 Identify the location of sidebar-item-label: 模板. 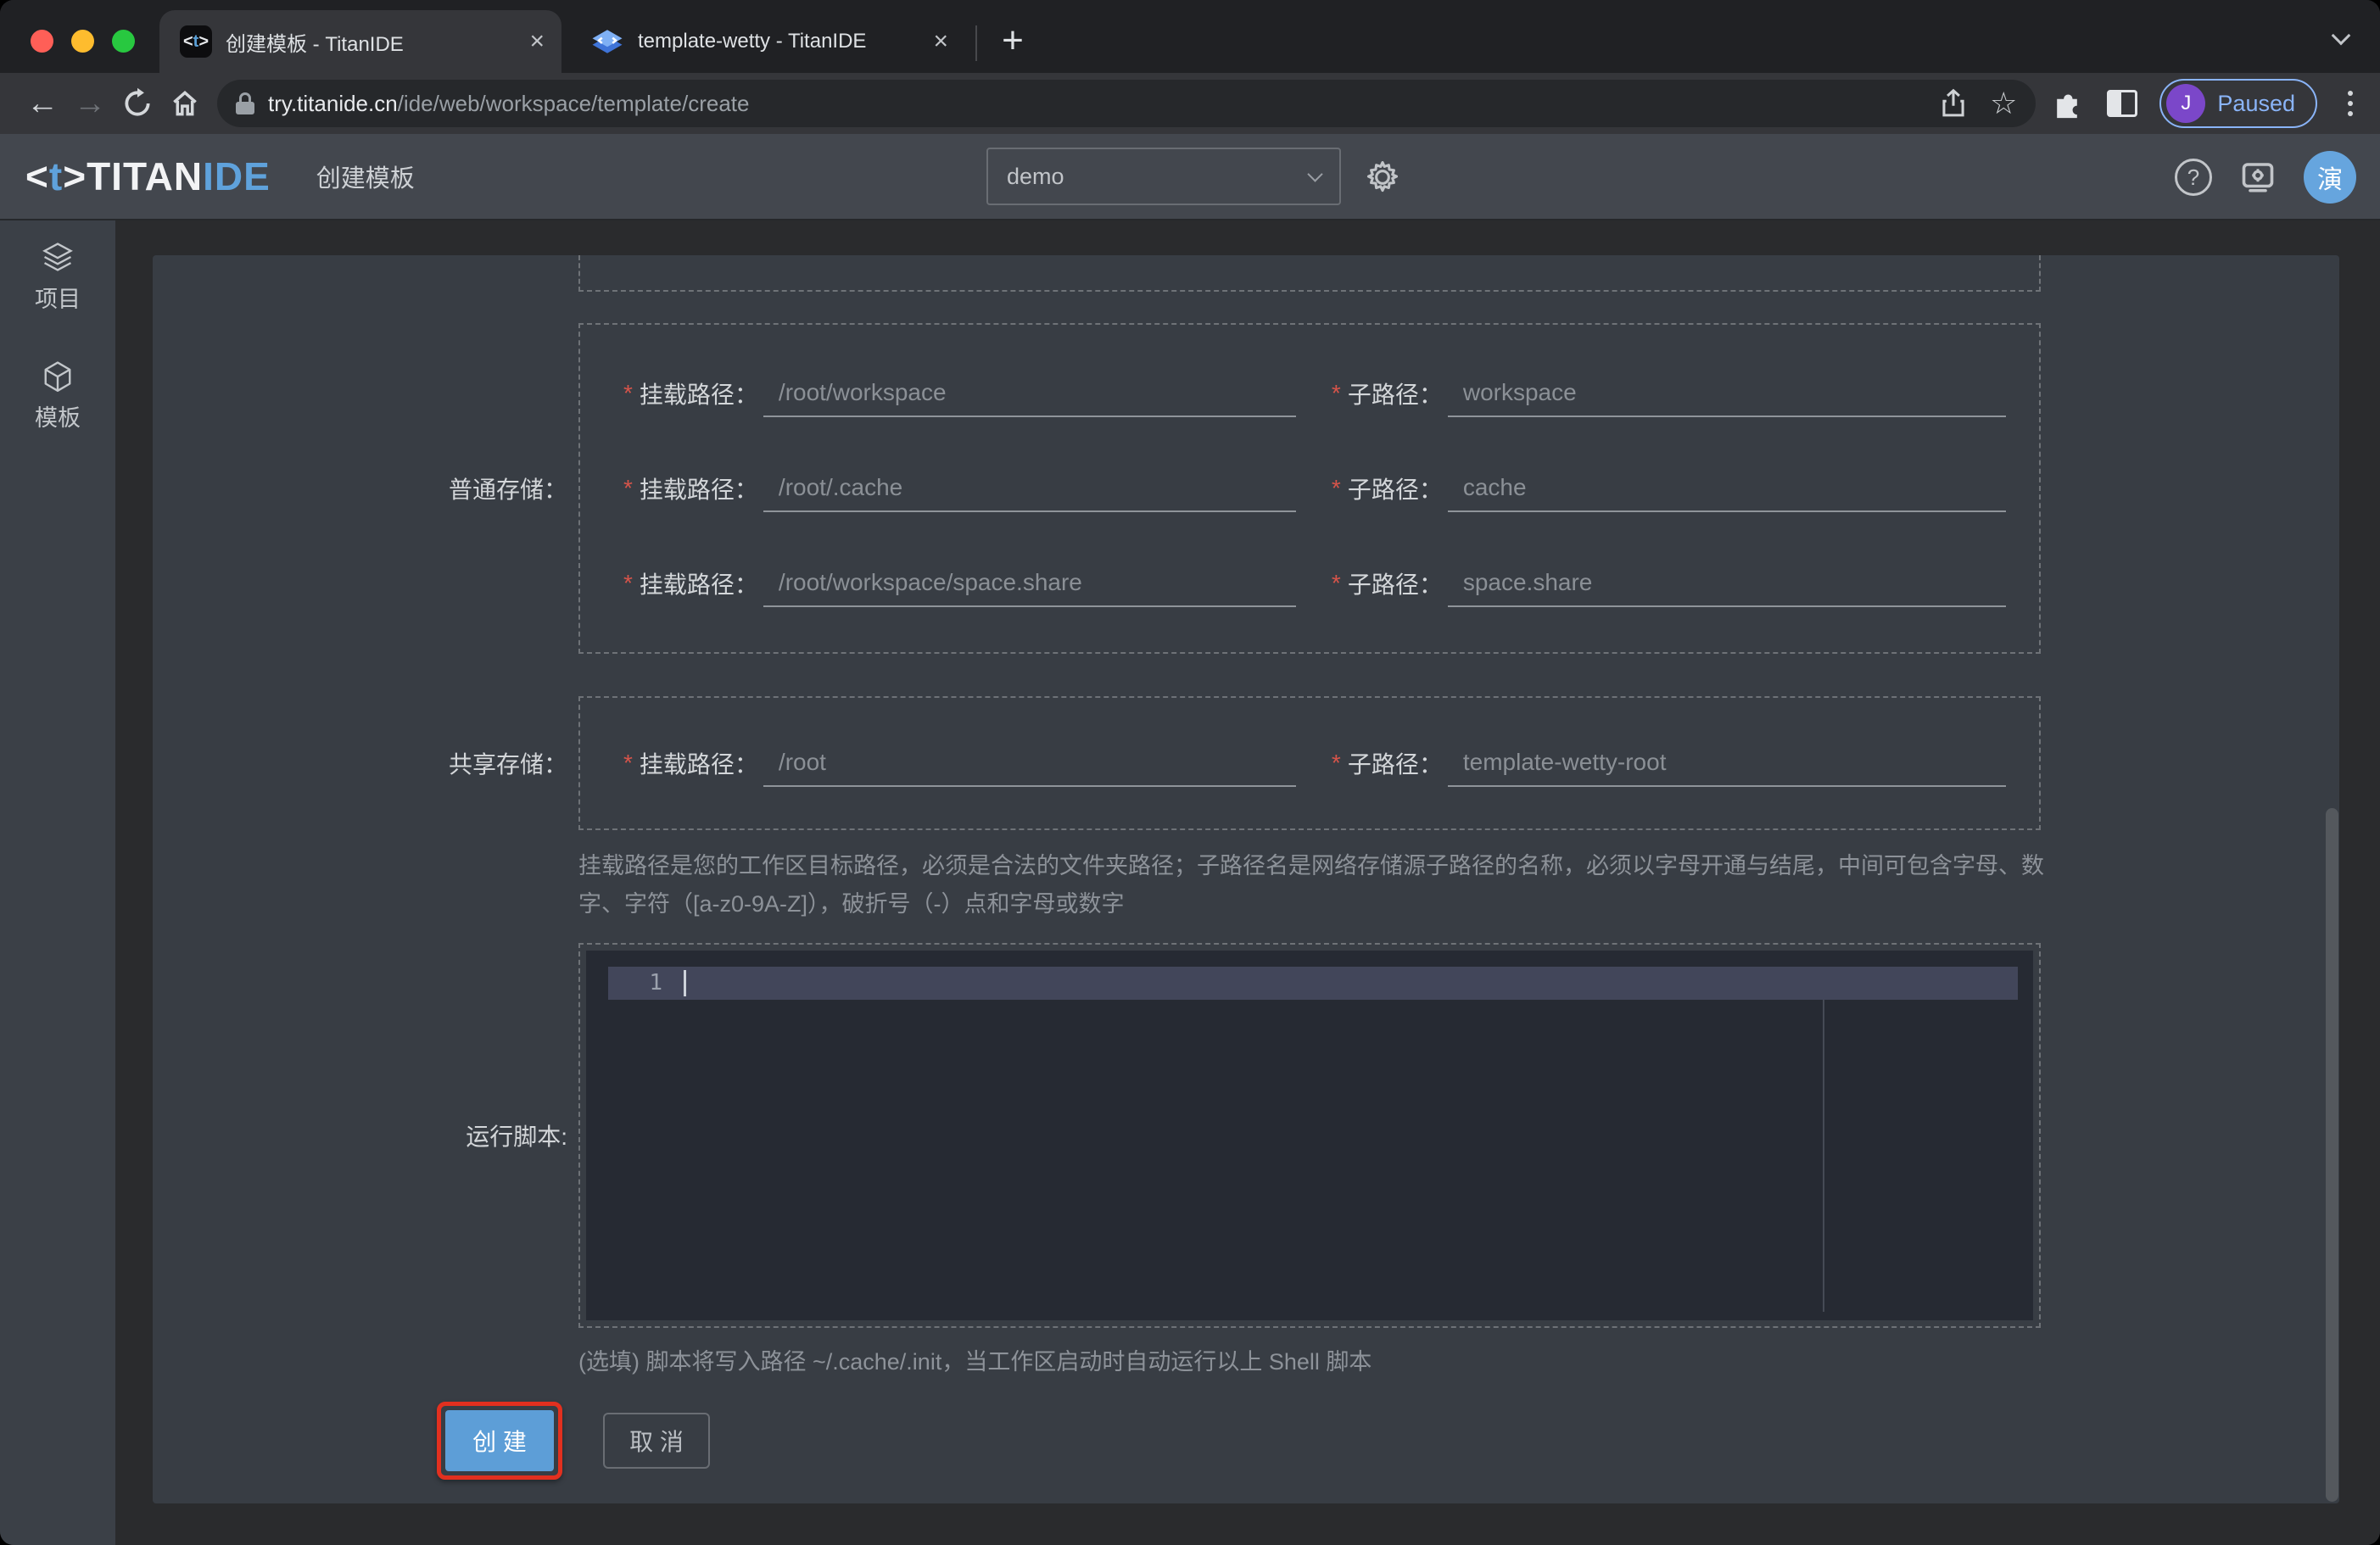
(58, 418).